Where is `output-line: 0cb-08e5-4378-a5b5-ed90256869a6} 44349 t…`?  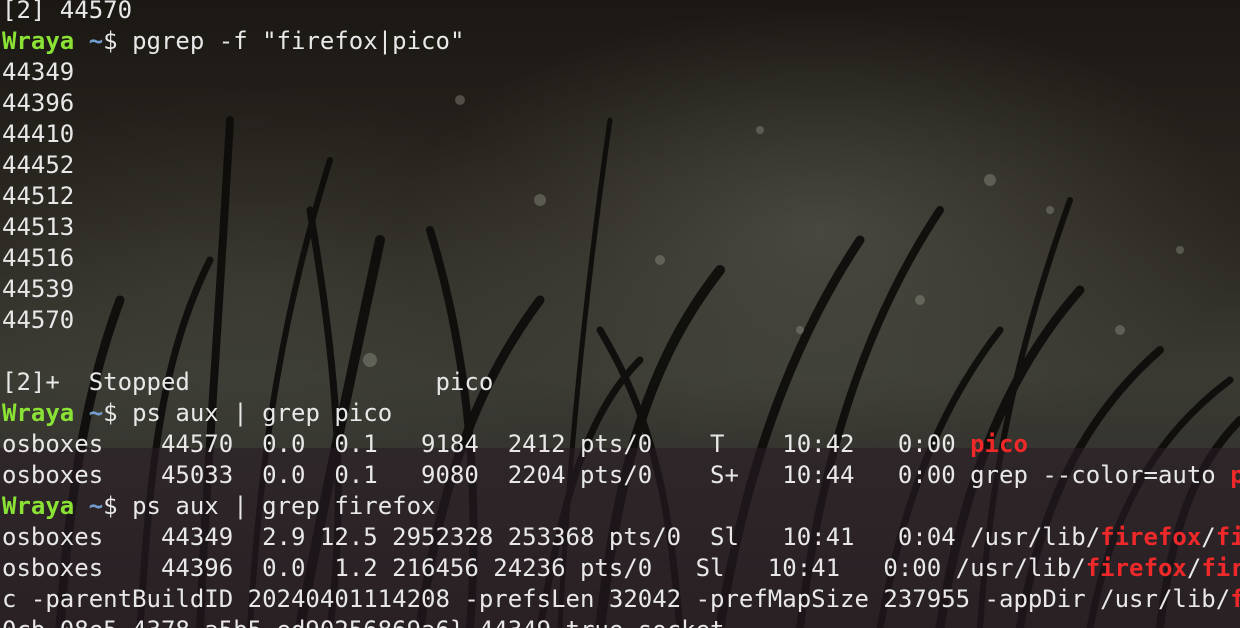
output-line: 0cb-08e5-4378-a5b5-ed90256869a6} 44349 t… is located at coordinates (621, 621).